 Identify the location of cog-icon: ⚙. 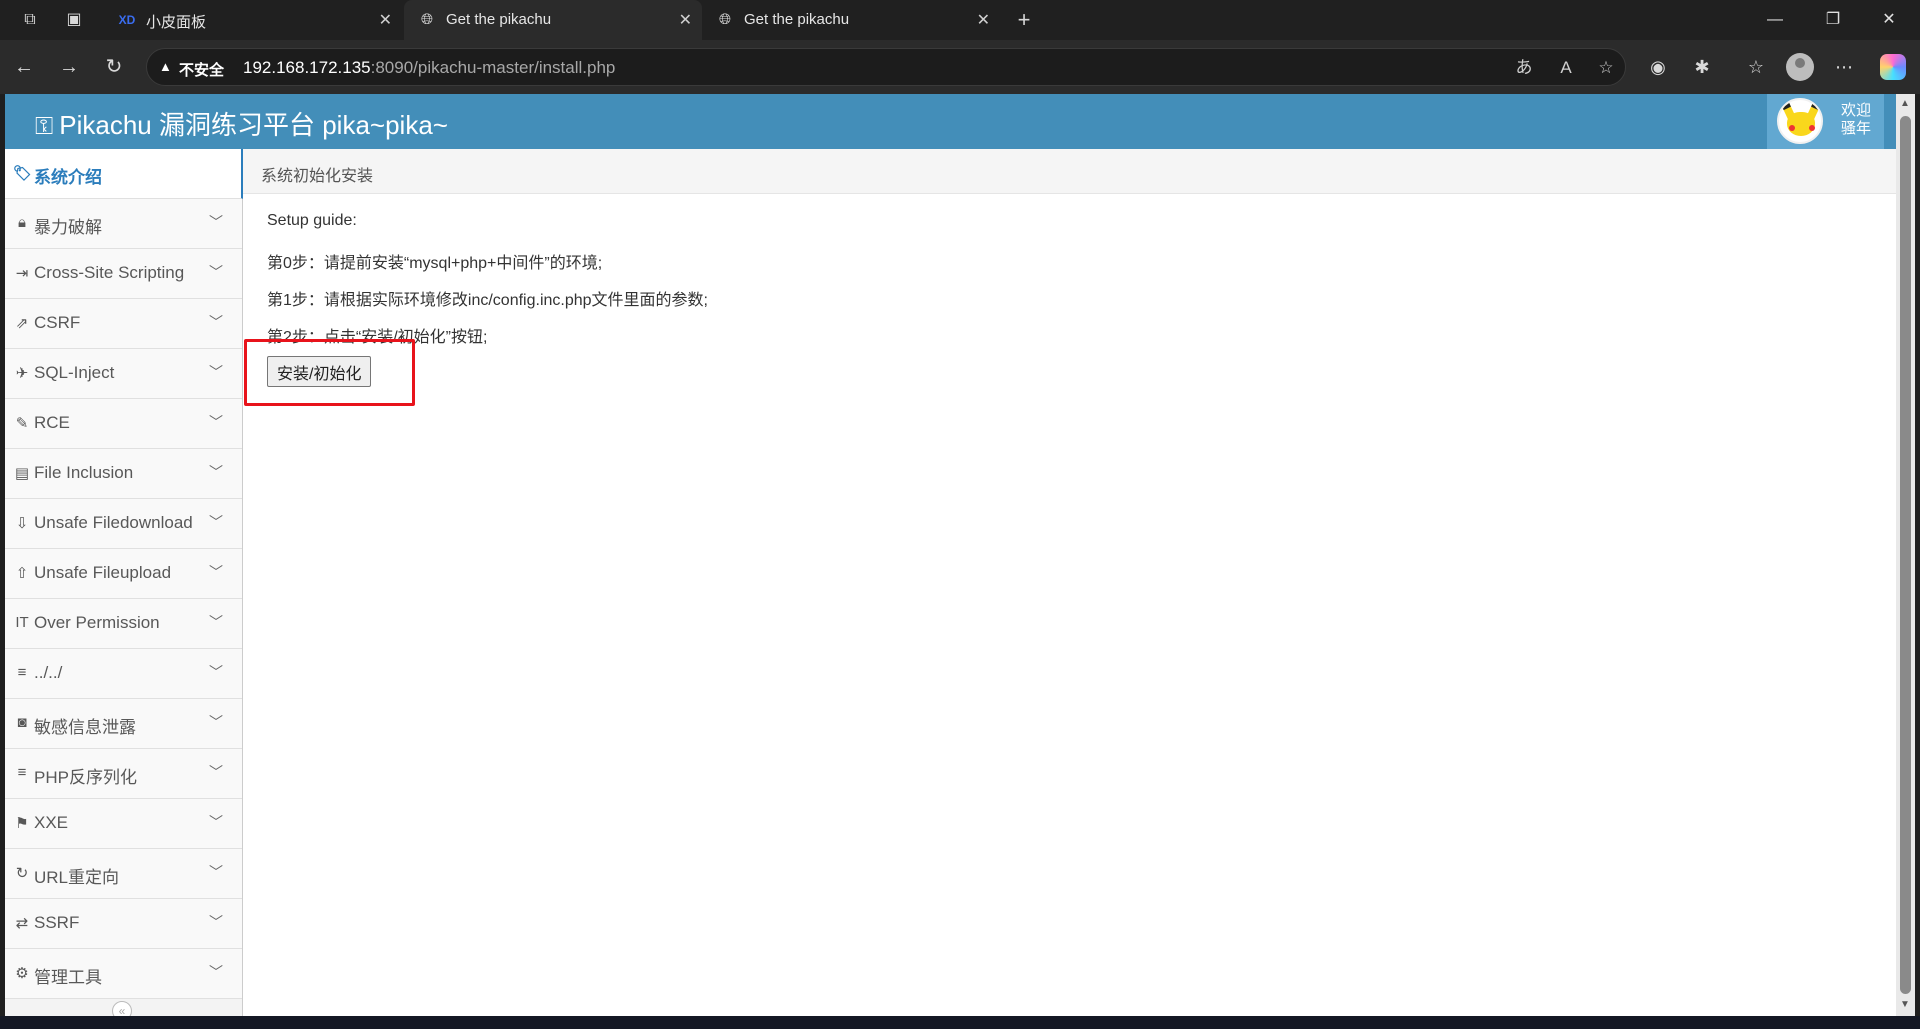
(22, 973).